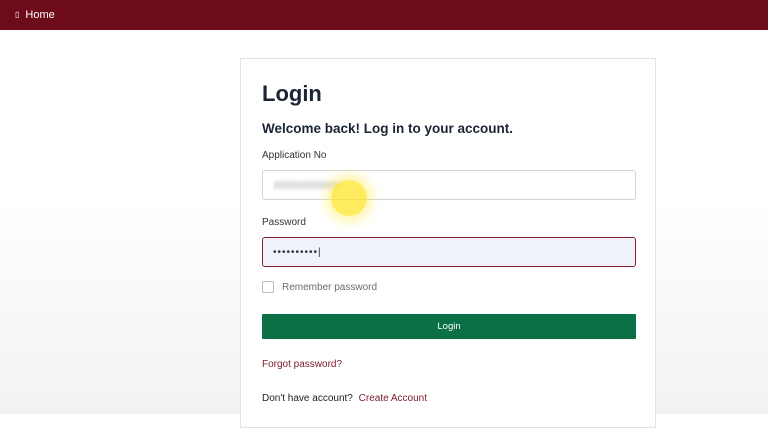  Describe the element at coordinates (292, 93) in the screenshot. I see `page-title: Login` at that location.